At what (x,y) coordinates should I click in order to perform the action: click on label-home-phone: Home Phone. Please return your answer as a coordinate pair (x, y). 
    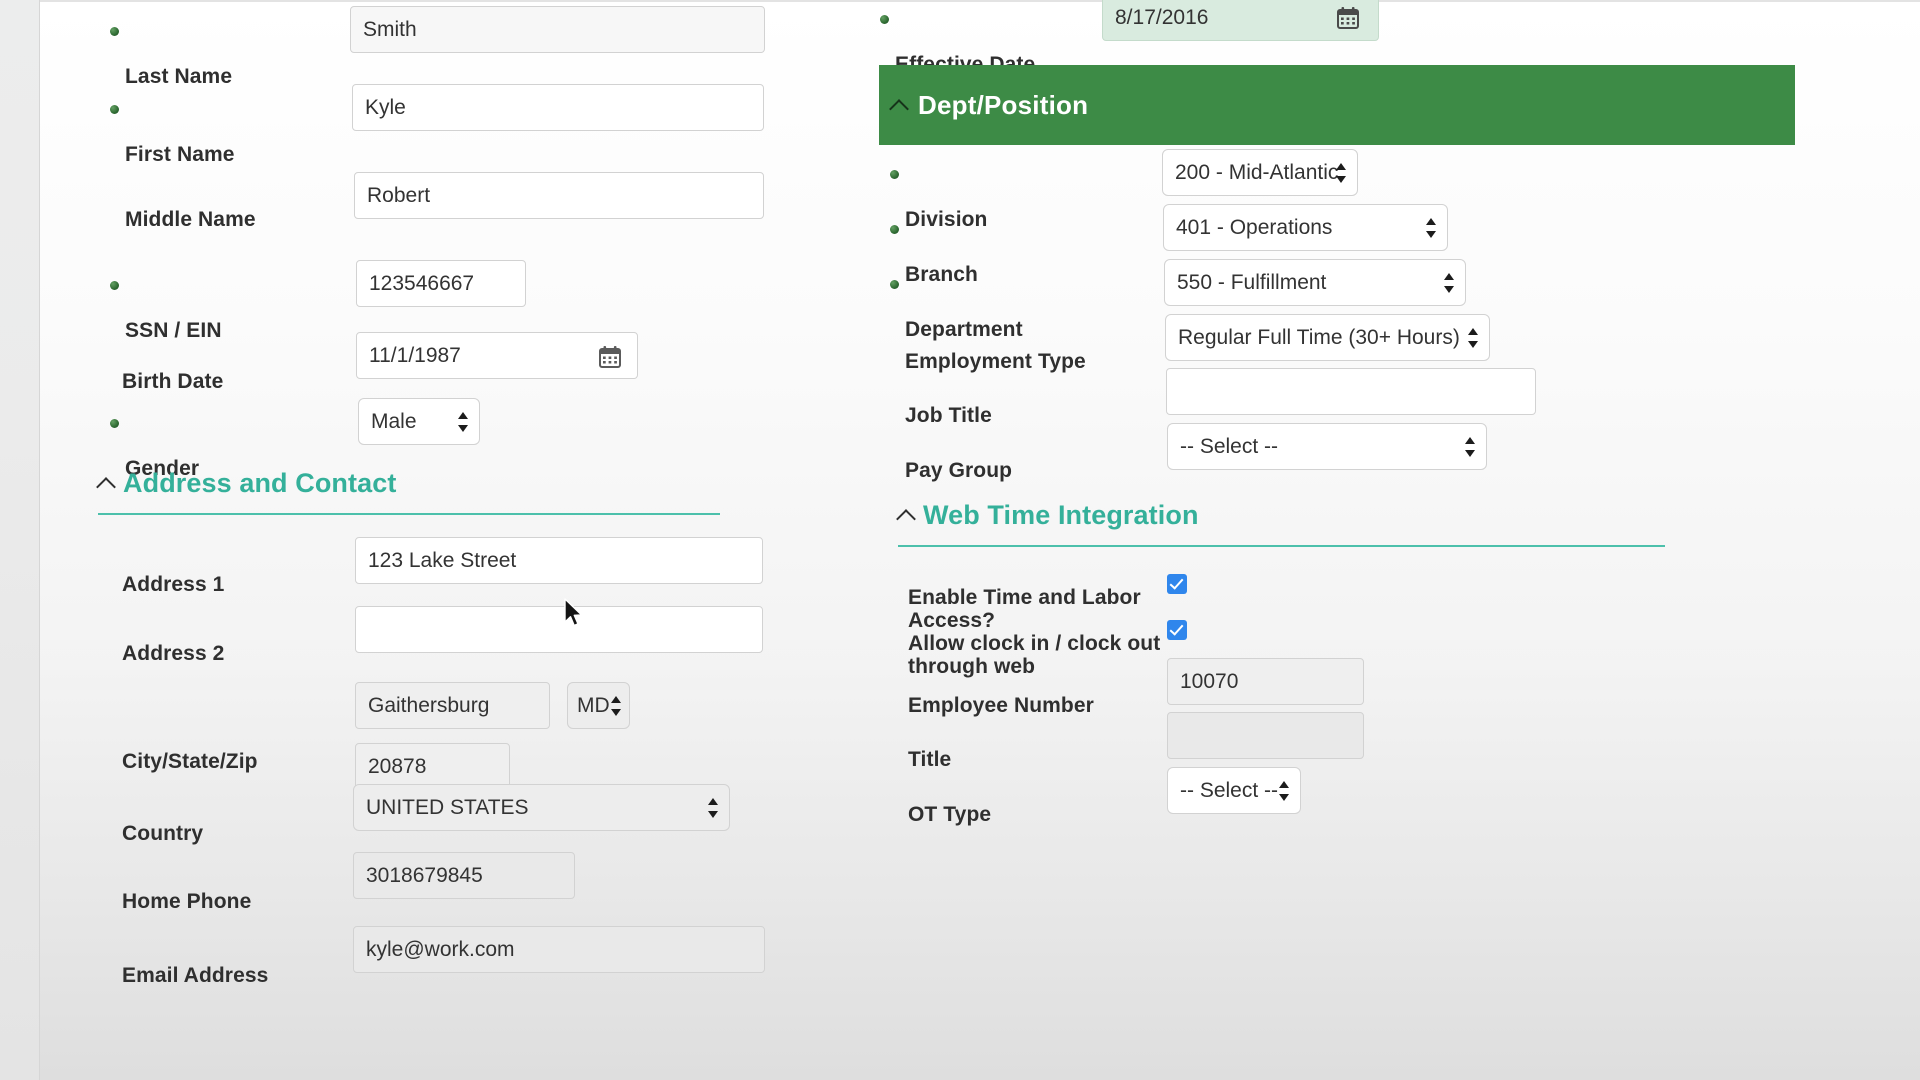
    Looking at the image, I should click on (186, 889).